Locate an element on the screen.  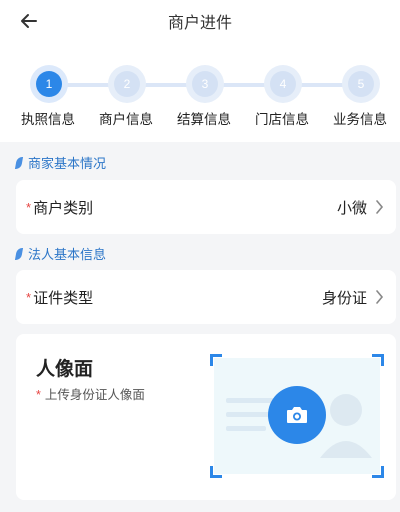
id-portrait-subtitle: * 上传身份证人像面 is located at coordinates (90, 393).